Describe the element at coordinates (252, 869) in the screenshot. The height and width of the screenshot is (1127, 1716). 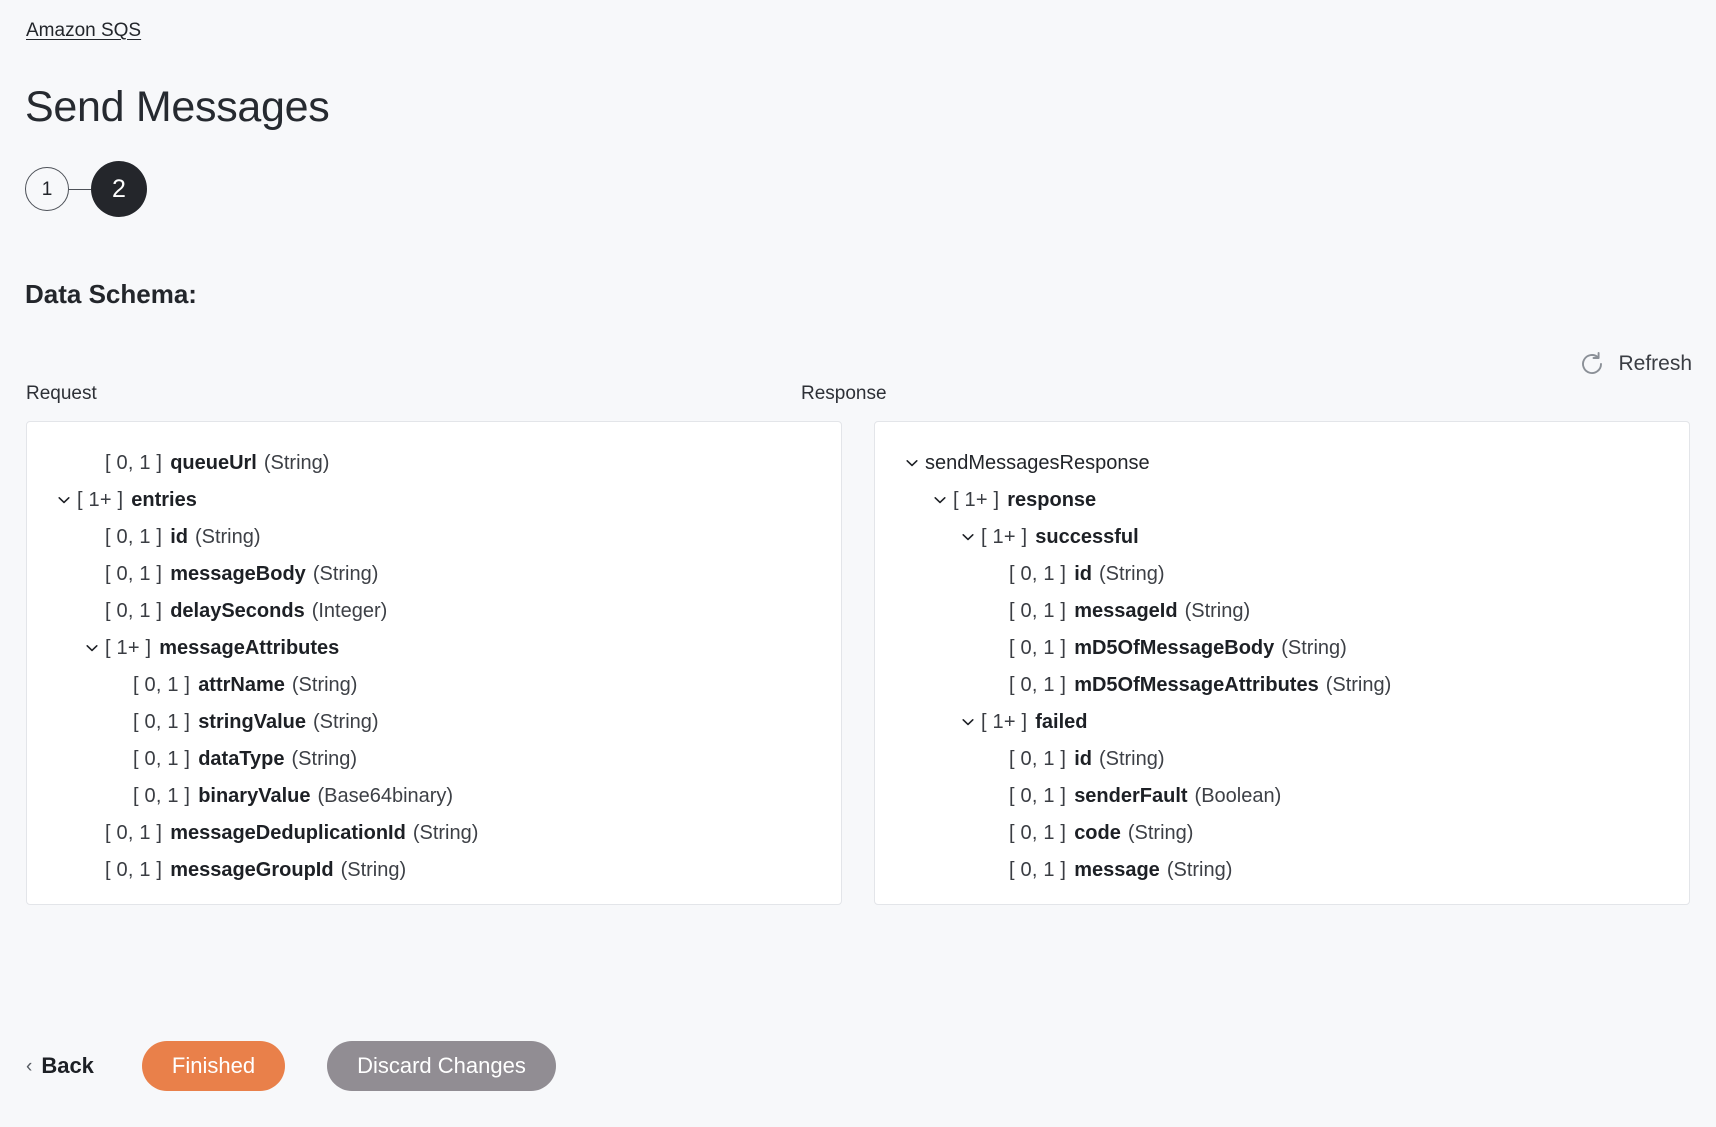
I see `tree-node-name: messageGroupId` at that location.